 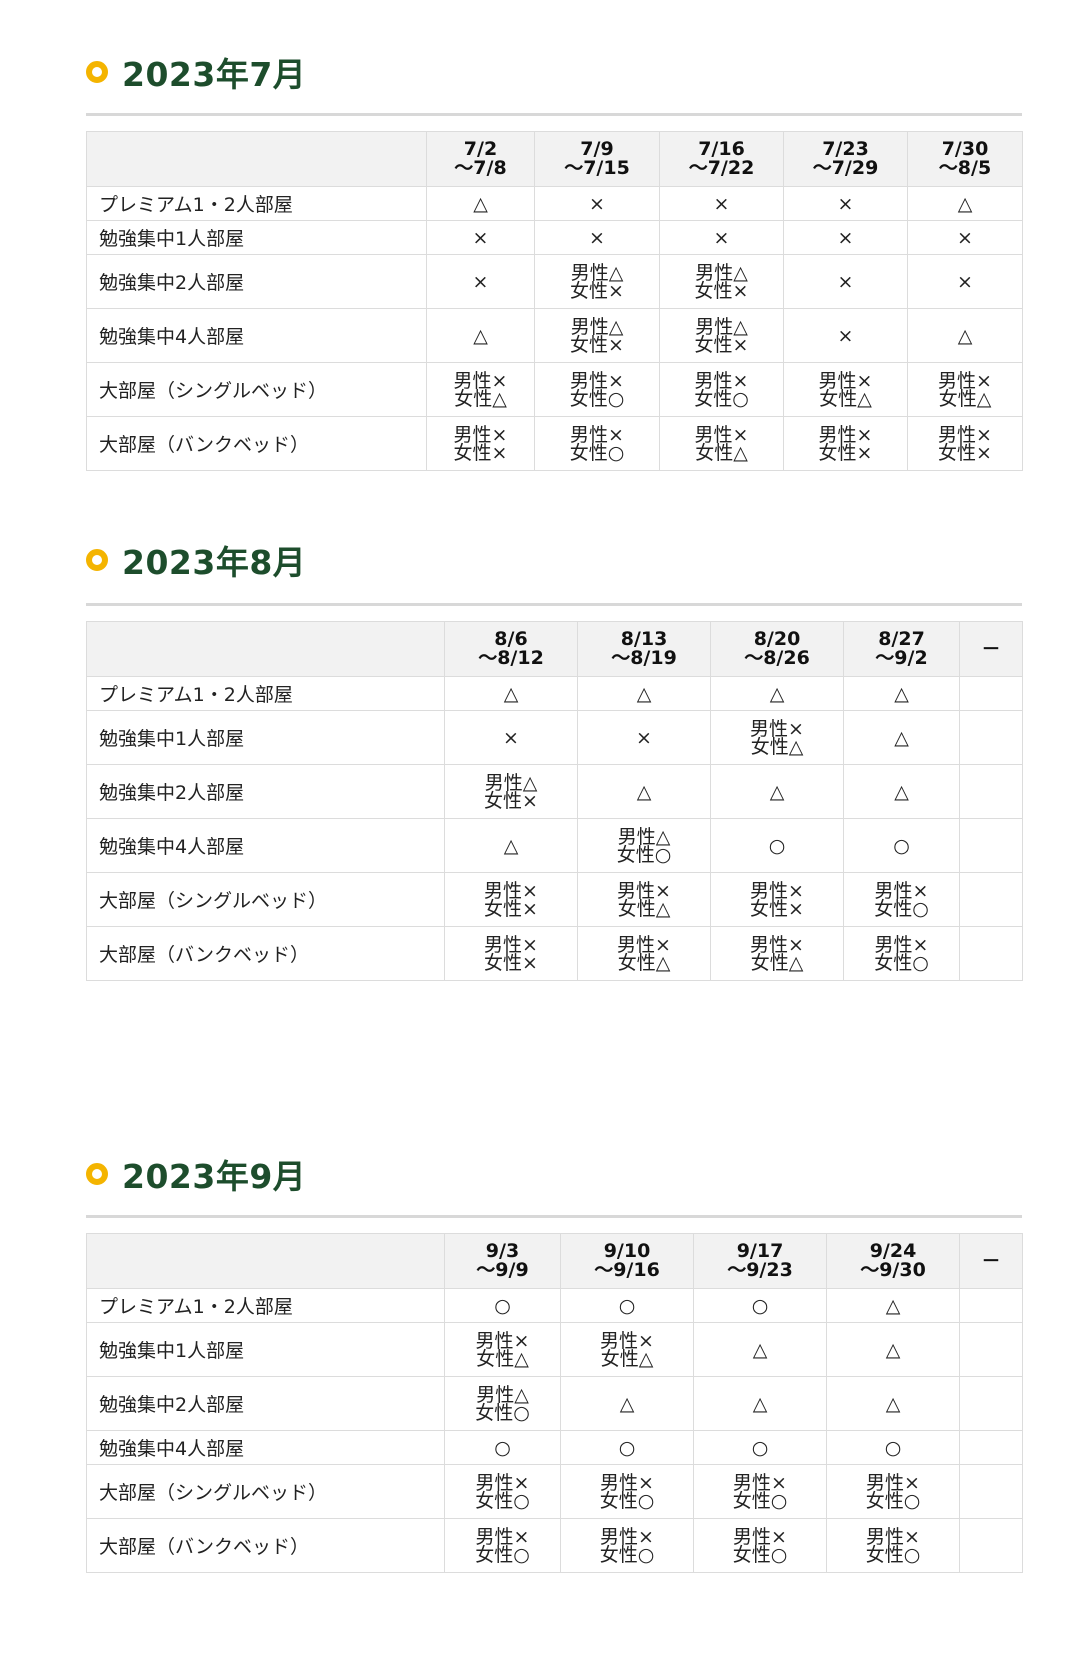 What do you see at coordinates (721, 159) in the screenshot?
I see `week-header: 7/16 ～7/22` at bounding box center [721, 159].